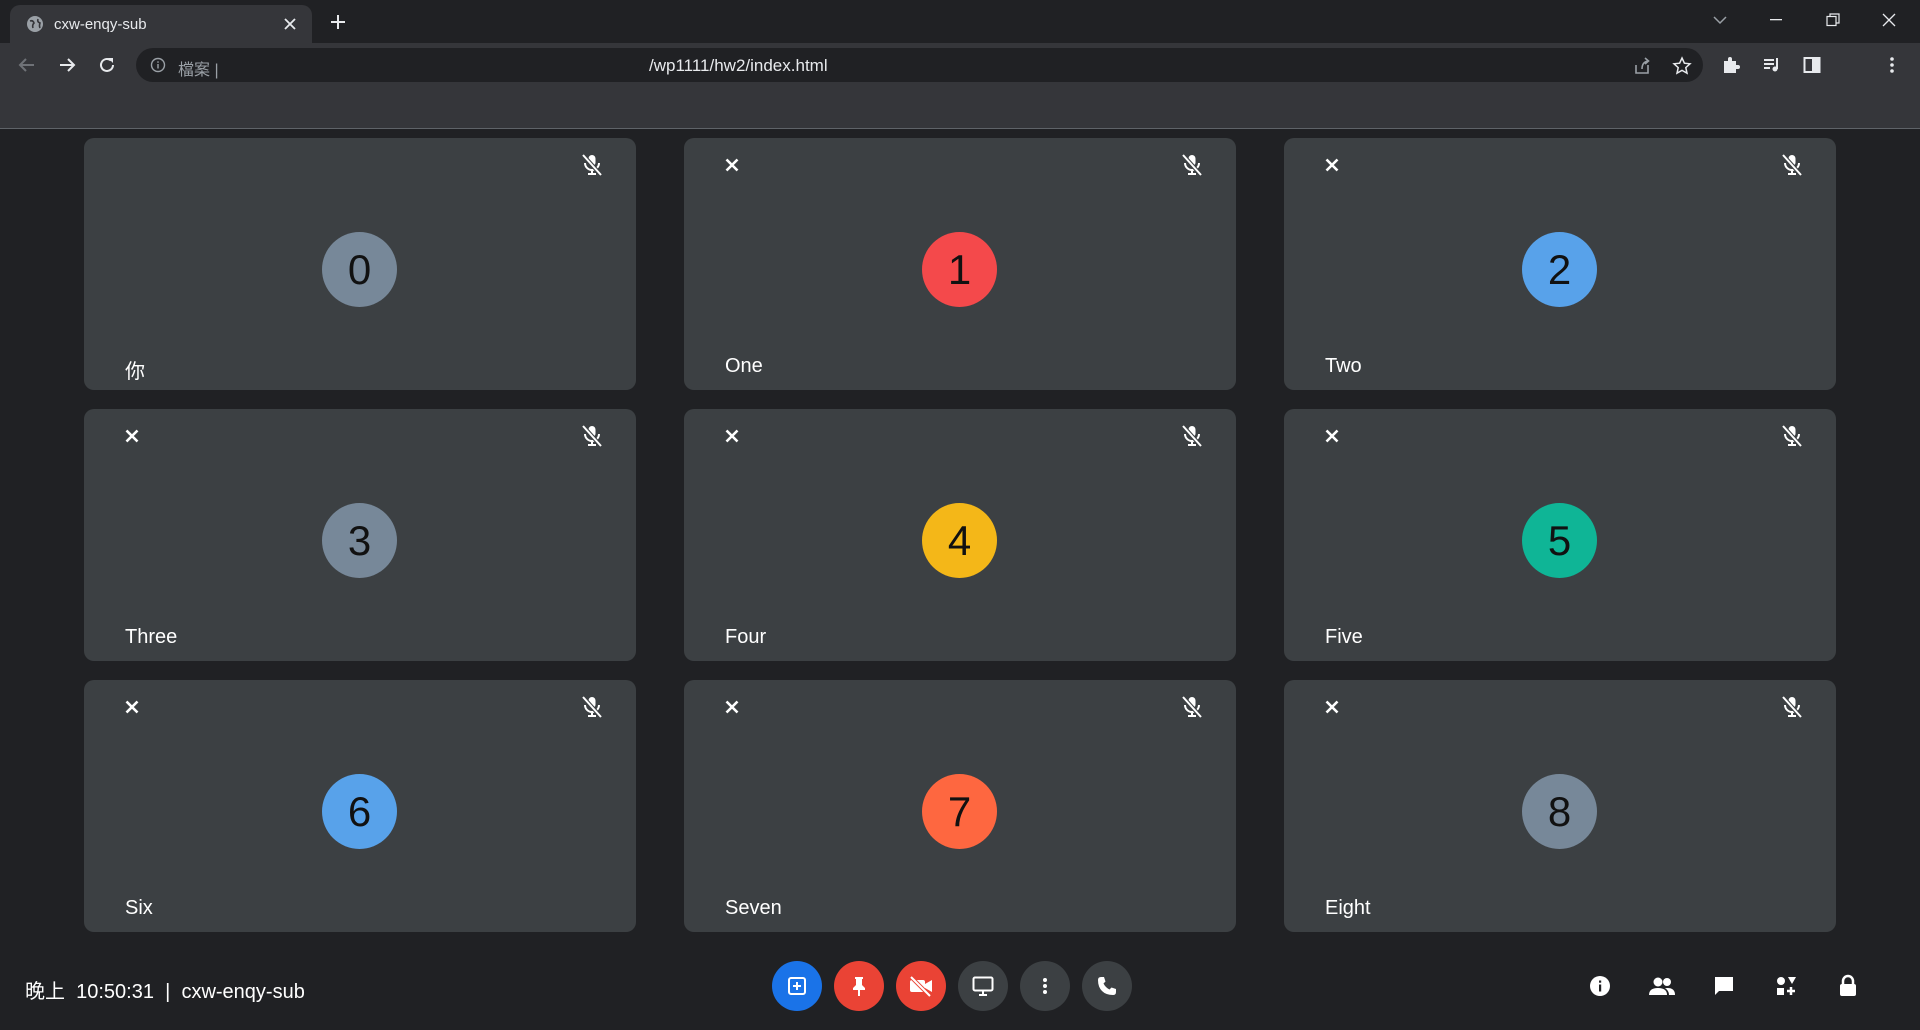  What do you see at coordinates (1642, 66) in the screenshot?
I see `share-icon` at bounding box center [1642, 66].